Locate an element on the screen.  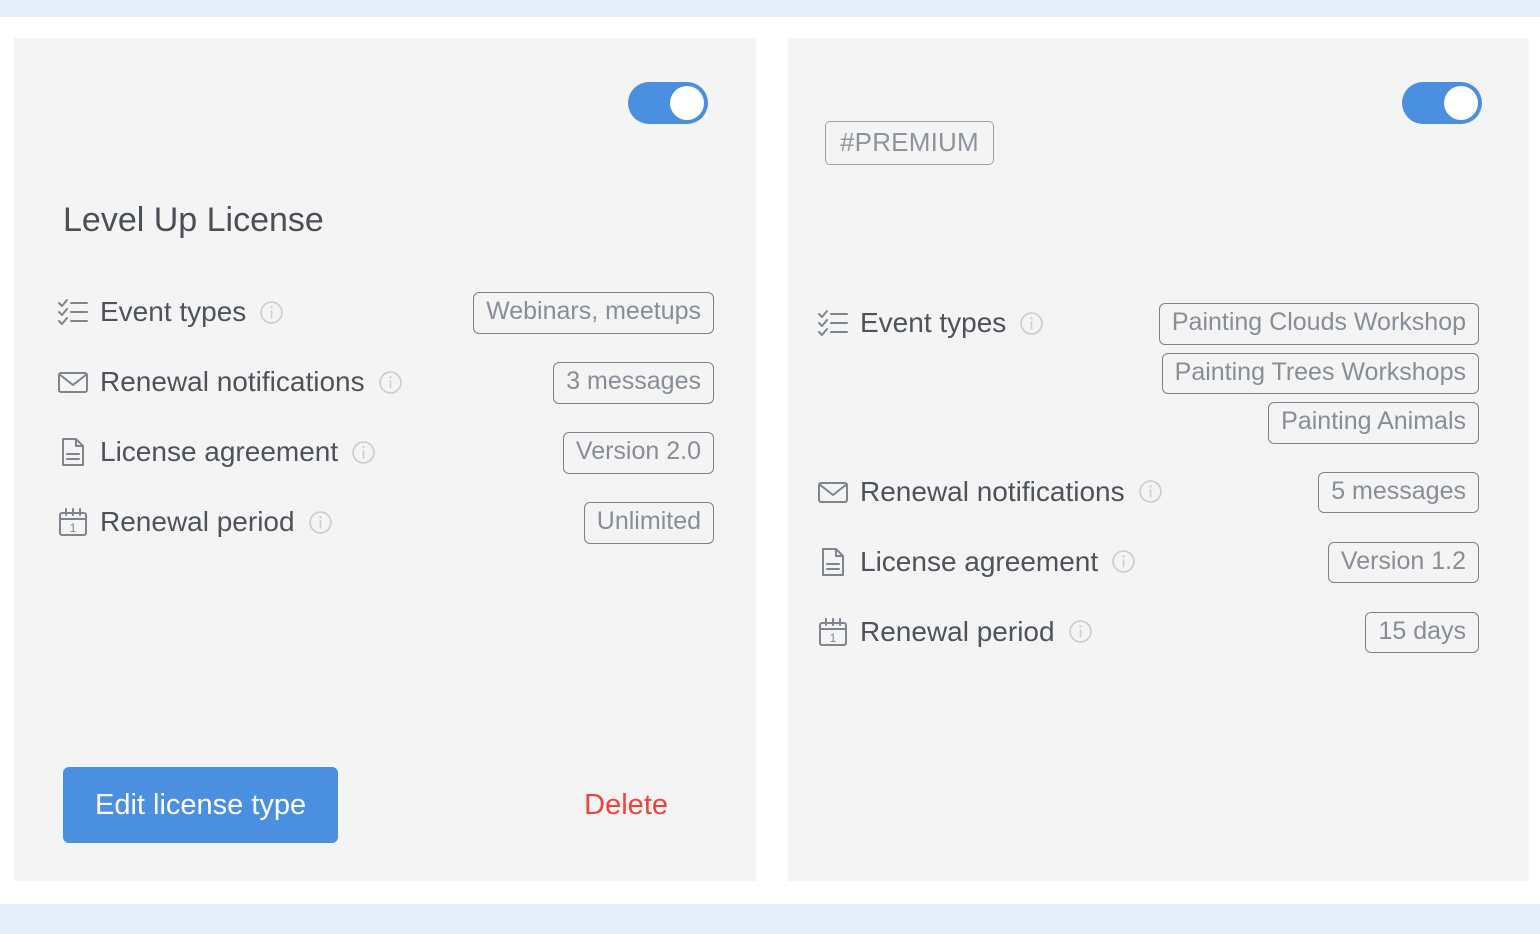
attribute-value-pill: Unlimited is located at coordinates (648, 523).